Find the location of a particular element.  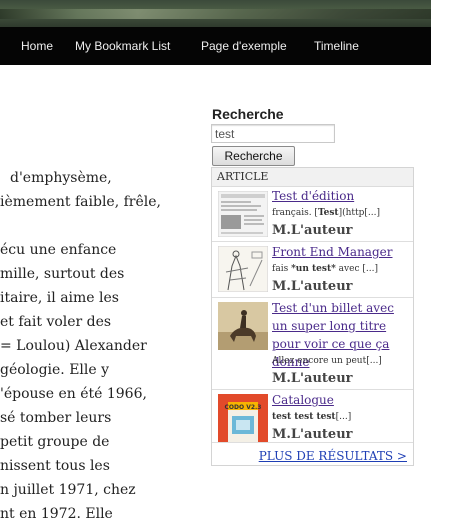

nav-item-page-exemple: Page d'exemple is located at coordinates (244, 46).